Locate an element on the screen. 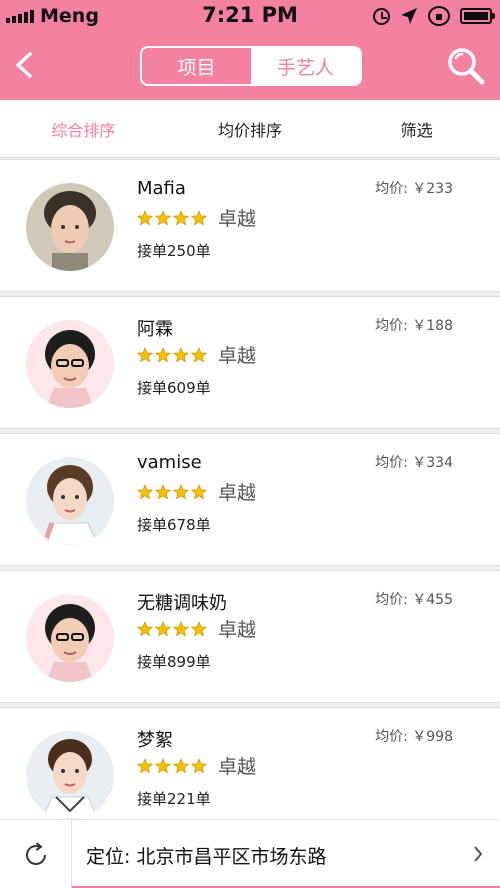 This screenshot has width=500, height=888. artist-card: vamise 均价: ￥334 卓越 接单678单 is located at coordinates (250, 499).